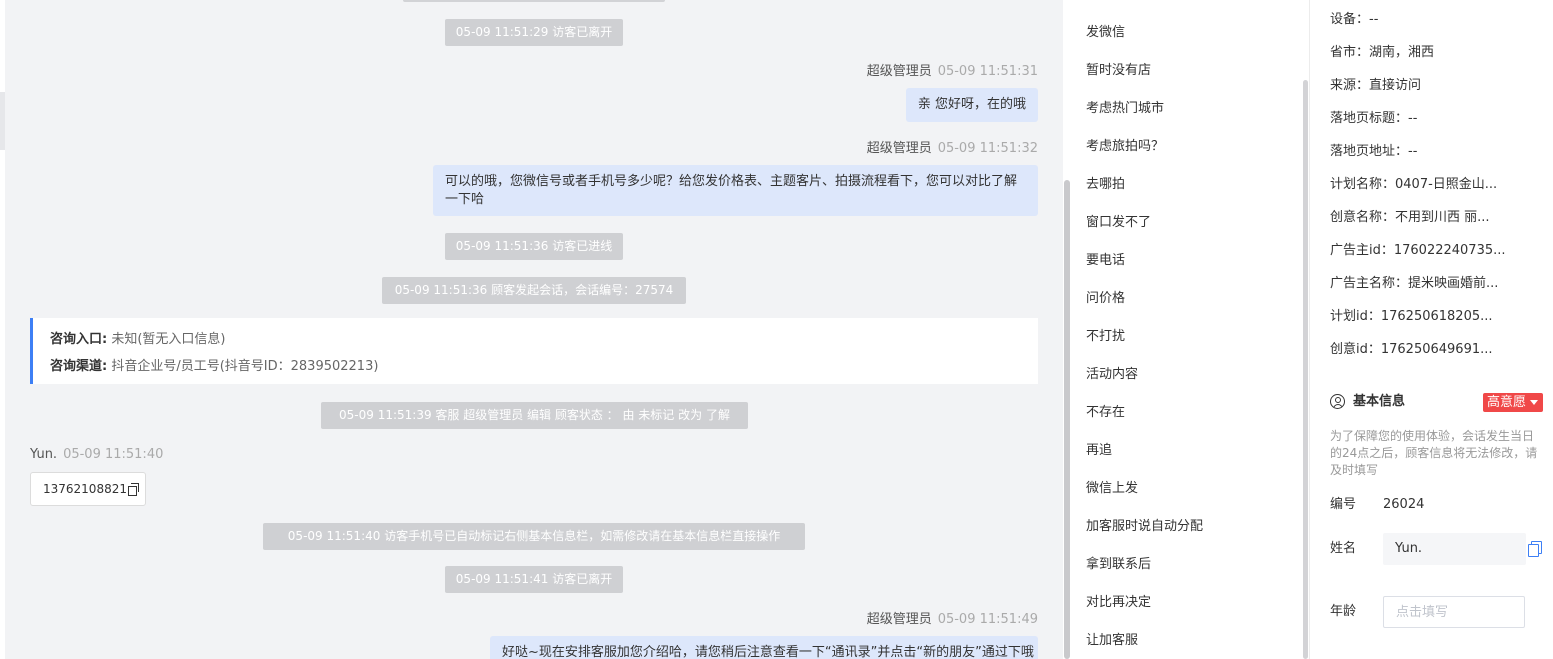 The width and height of the screenshot is (1553, 659). I want to click on quick-reply-item: 暂时没有店, so click(1118, 71).